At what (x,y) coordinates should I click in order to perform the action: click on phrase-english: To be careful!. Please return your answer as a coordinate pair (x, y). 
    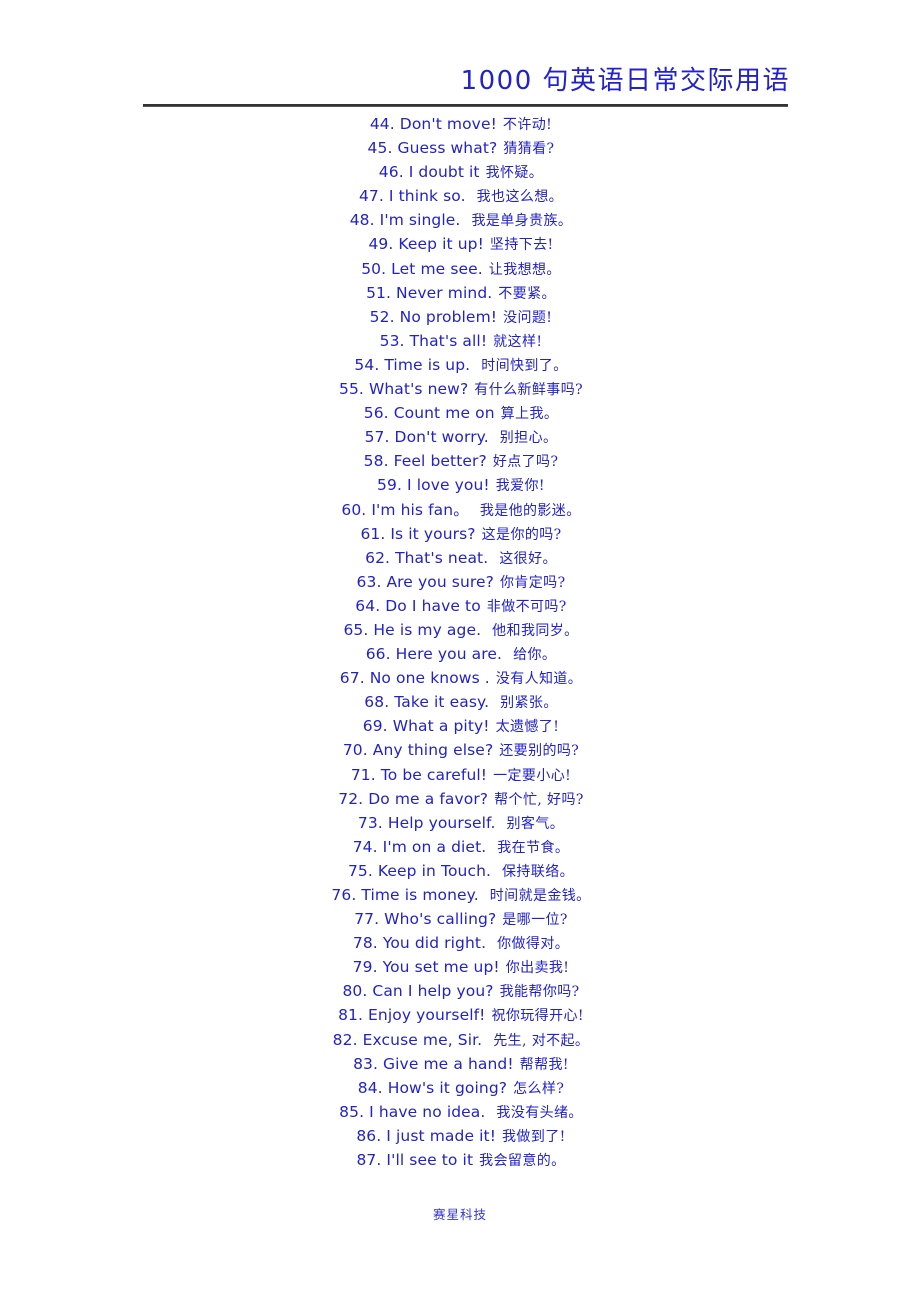
    Looking at the image, I should click on (434, 774).